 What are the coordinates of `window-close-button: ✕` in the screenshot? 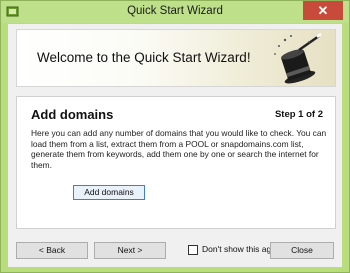 It's located at (323, 10).